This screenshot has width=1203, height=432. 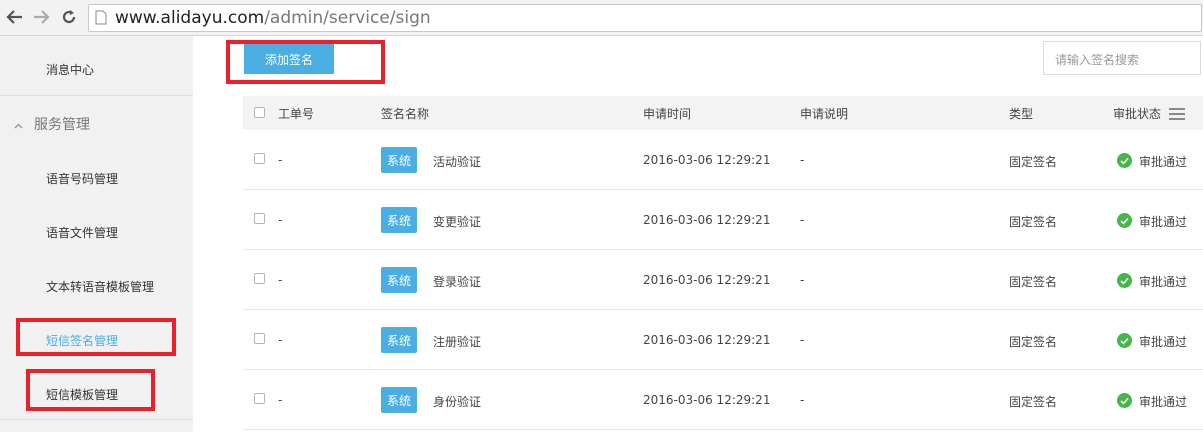 What do you see at coordinates (1021, 114) in the screenshot?
I see `column-header-type: 类型` at bounding box center [1021, 114].